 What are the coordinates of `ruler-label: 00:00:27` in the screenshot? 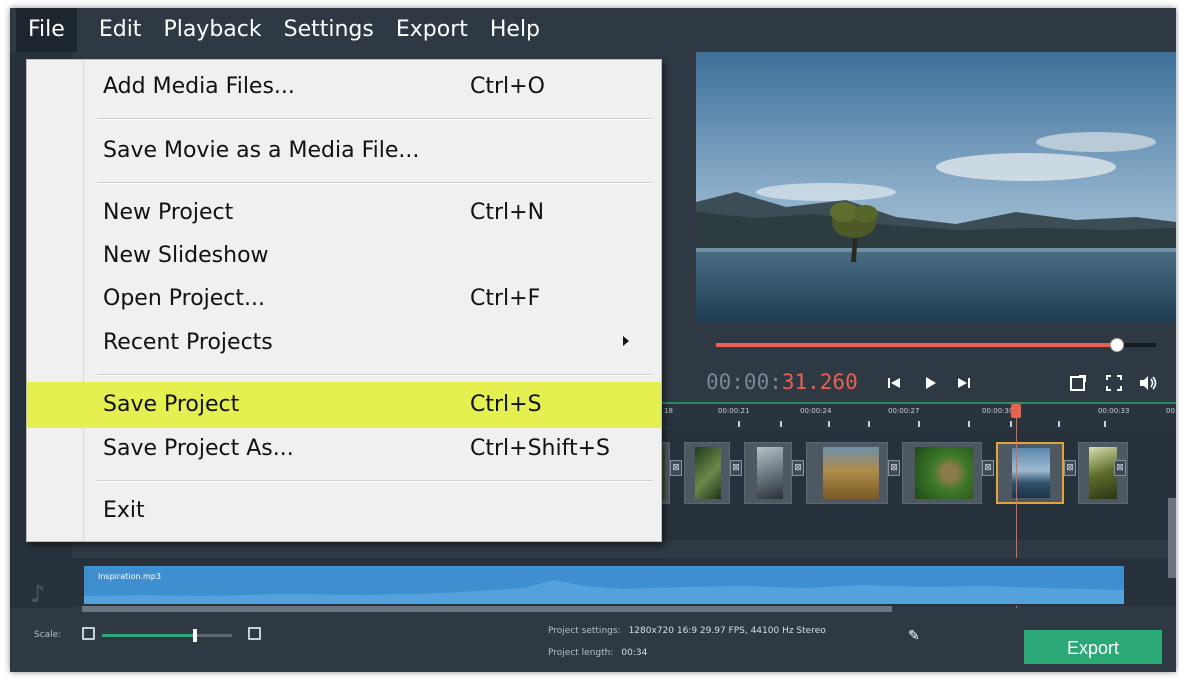 It's located at (904, 411).